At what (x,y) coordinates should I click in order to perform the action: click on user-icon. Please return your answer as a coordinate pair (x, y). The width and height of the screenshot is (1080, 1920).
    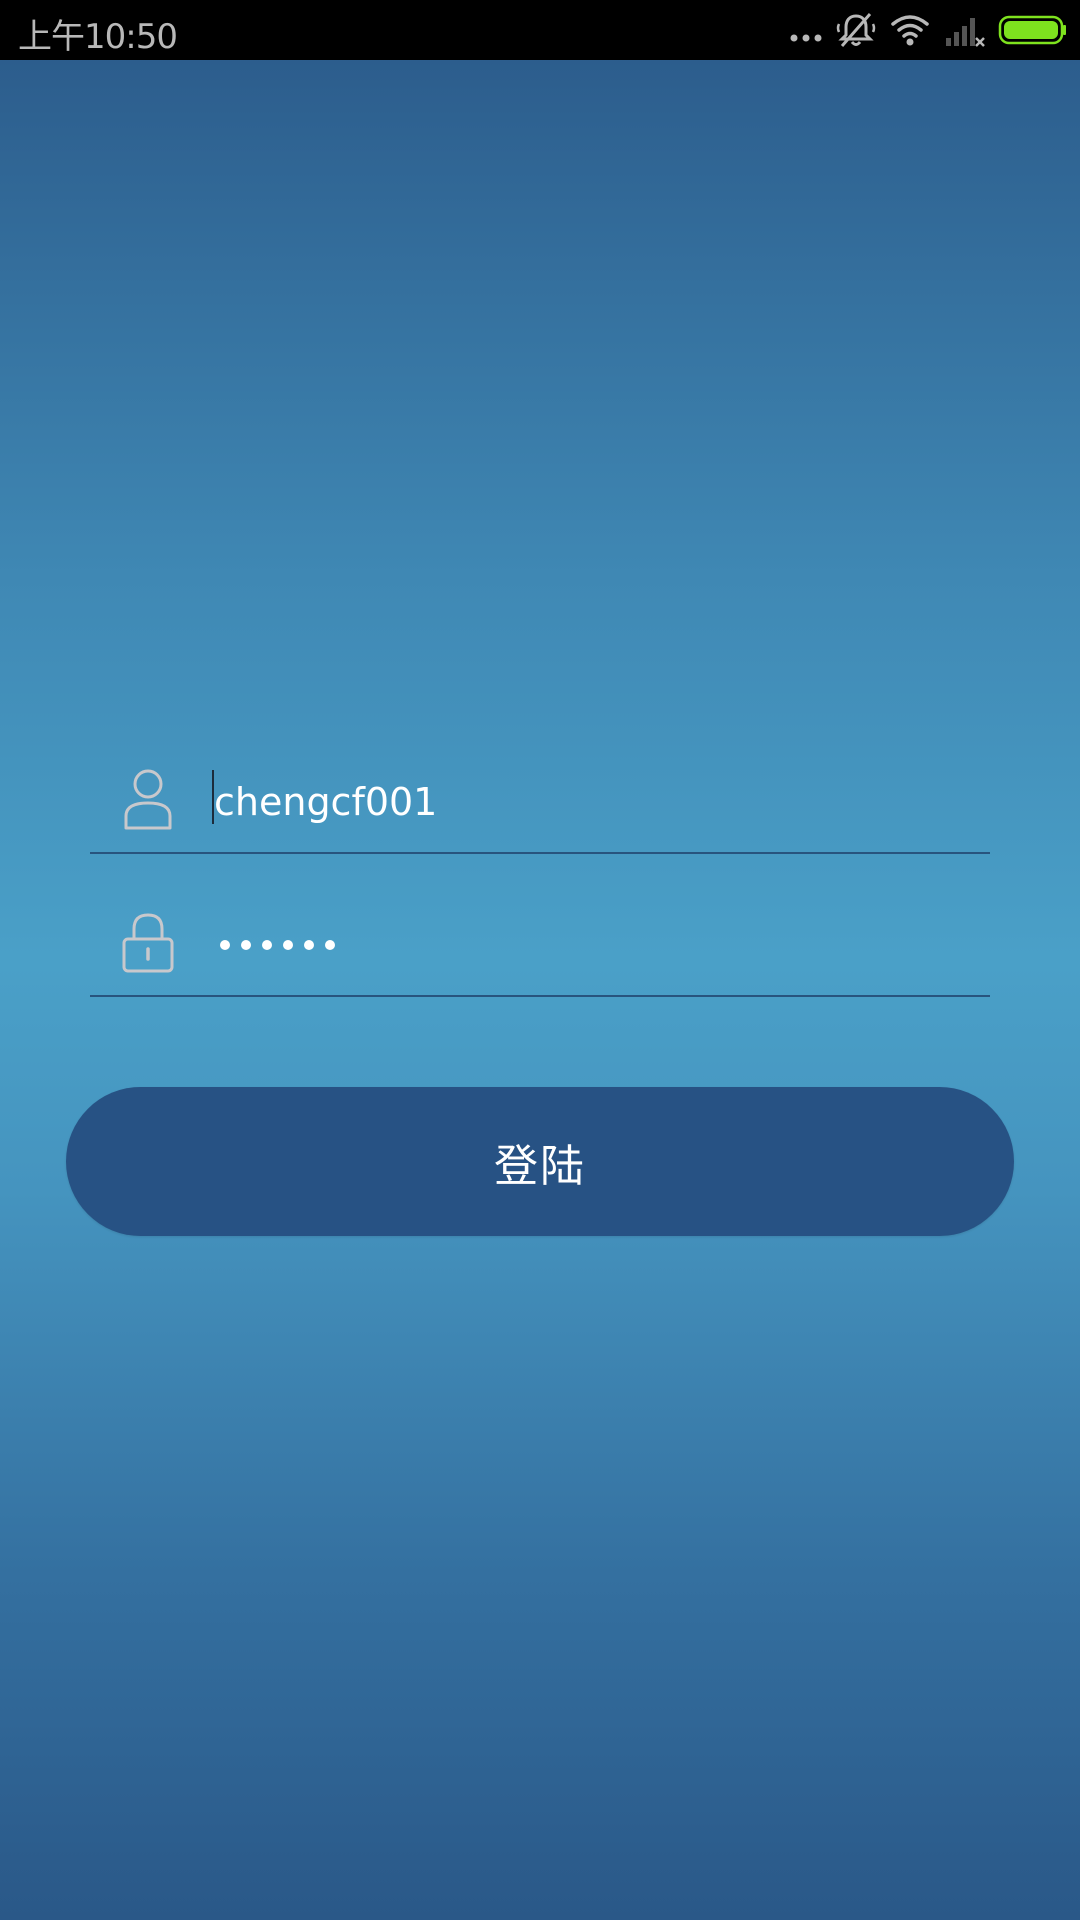
    Looking at the image, I should click on (148, 799).